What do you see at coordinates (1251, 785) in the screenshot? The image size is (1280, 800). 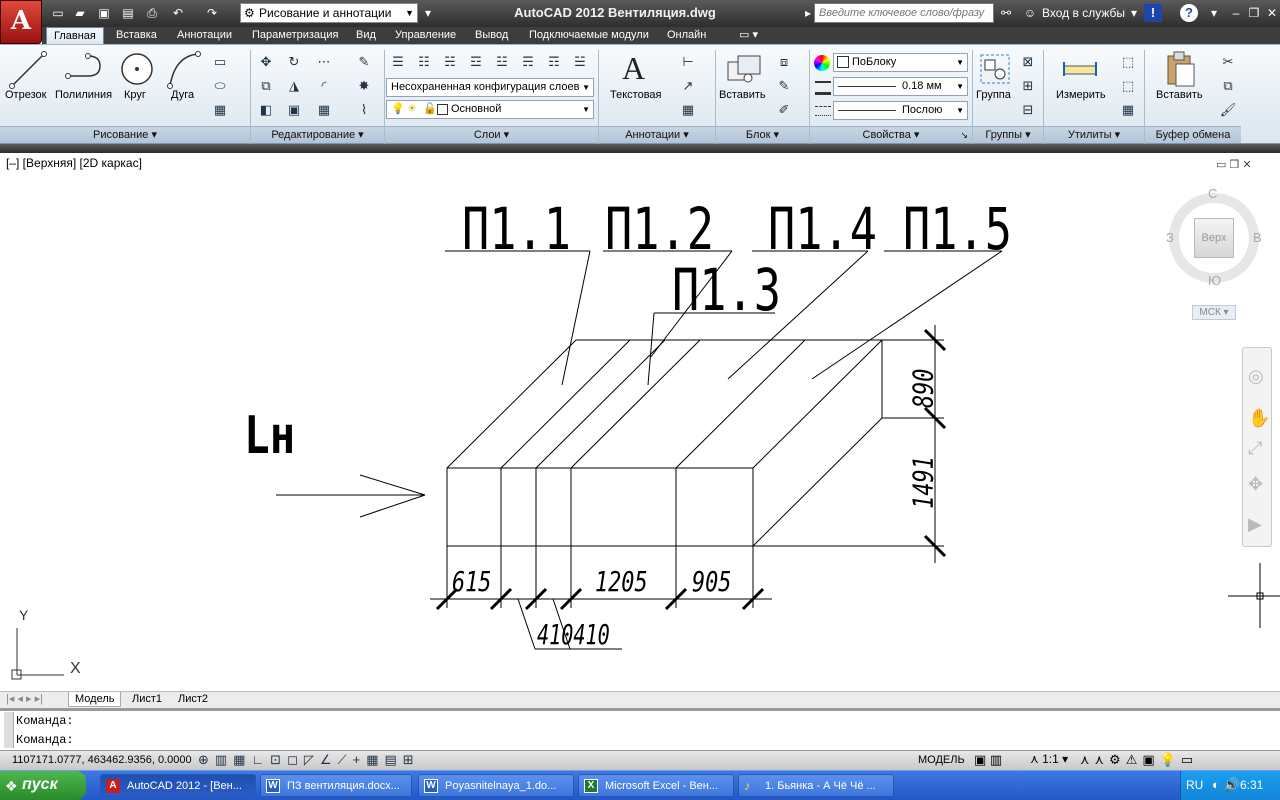 I see `clock: 6:31` at bounding box center [1251, 785].